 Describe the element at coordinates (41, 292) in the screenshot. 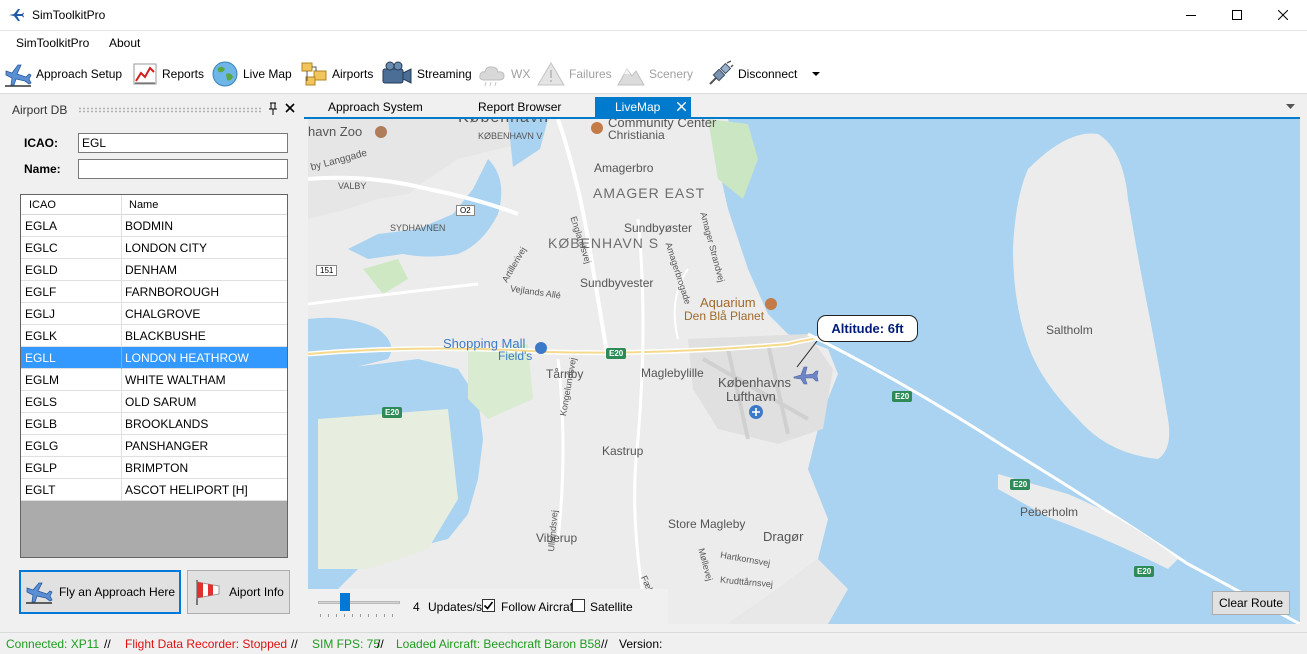

I see `cell-icao: EGLF` at that location.